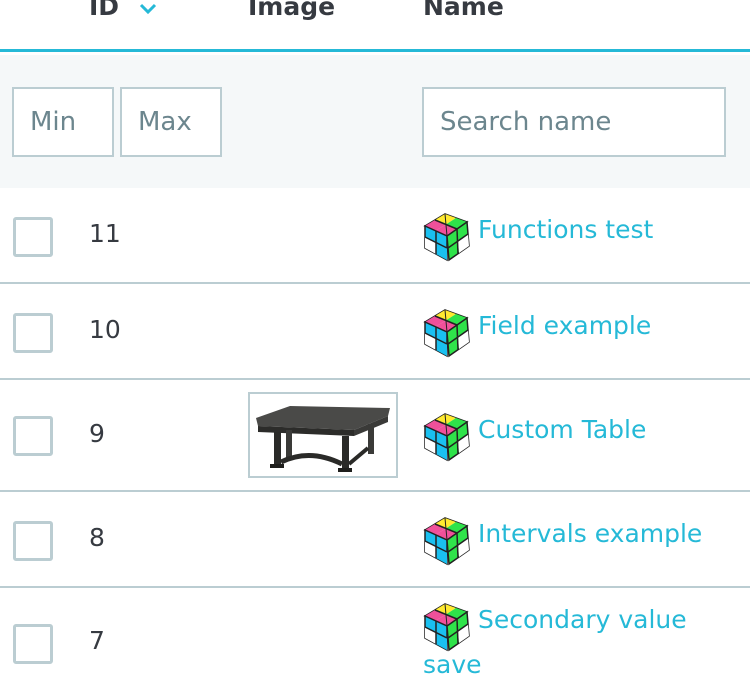 The height and width of the screenshot is (679, 750). Describe the element at coordinates (590, 533) in the screenshot. I see `row-name-link: Intervals example` at that location.